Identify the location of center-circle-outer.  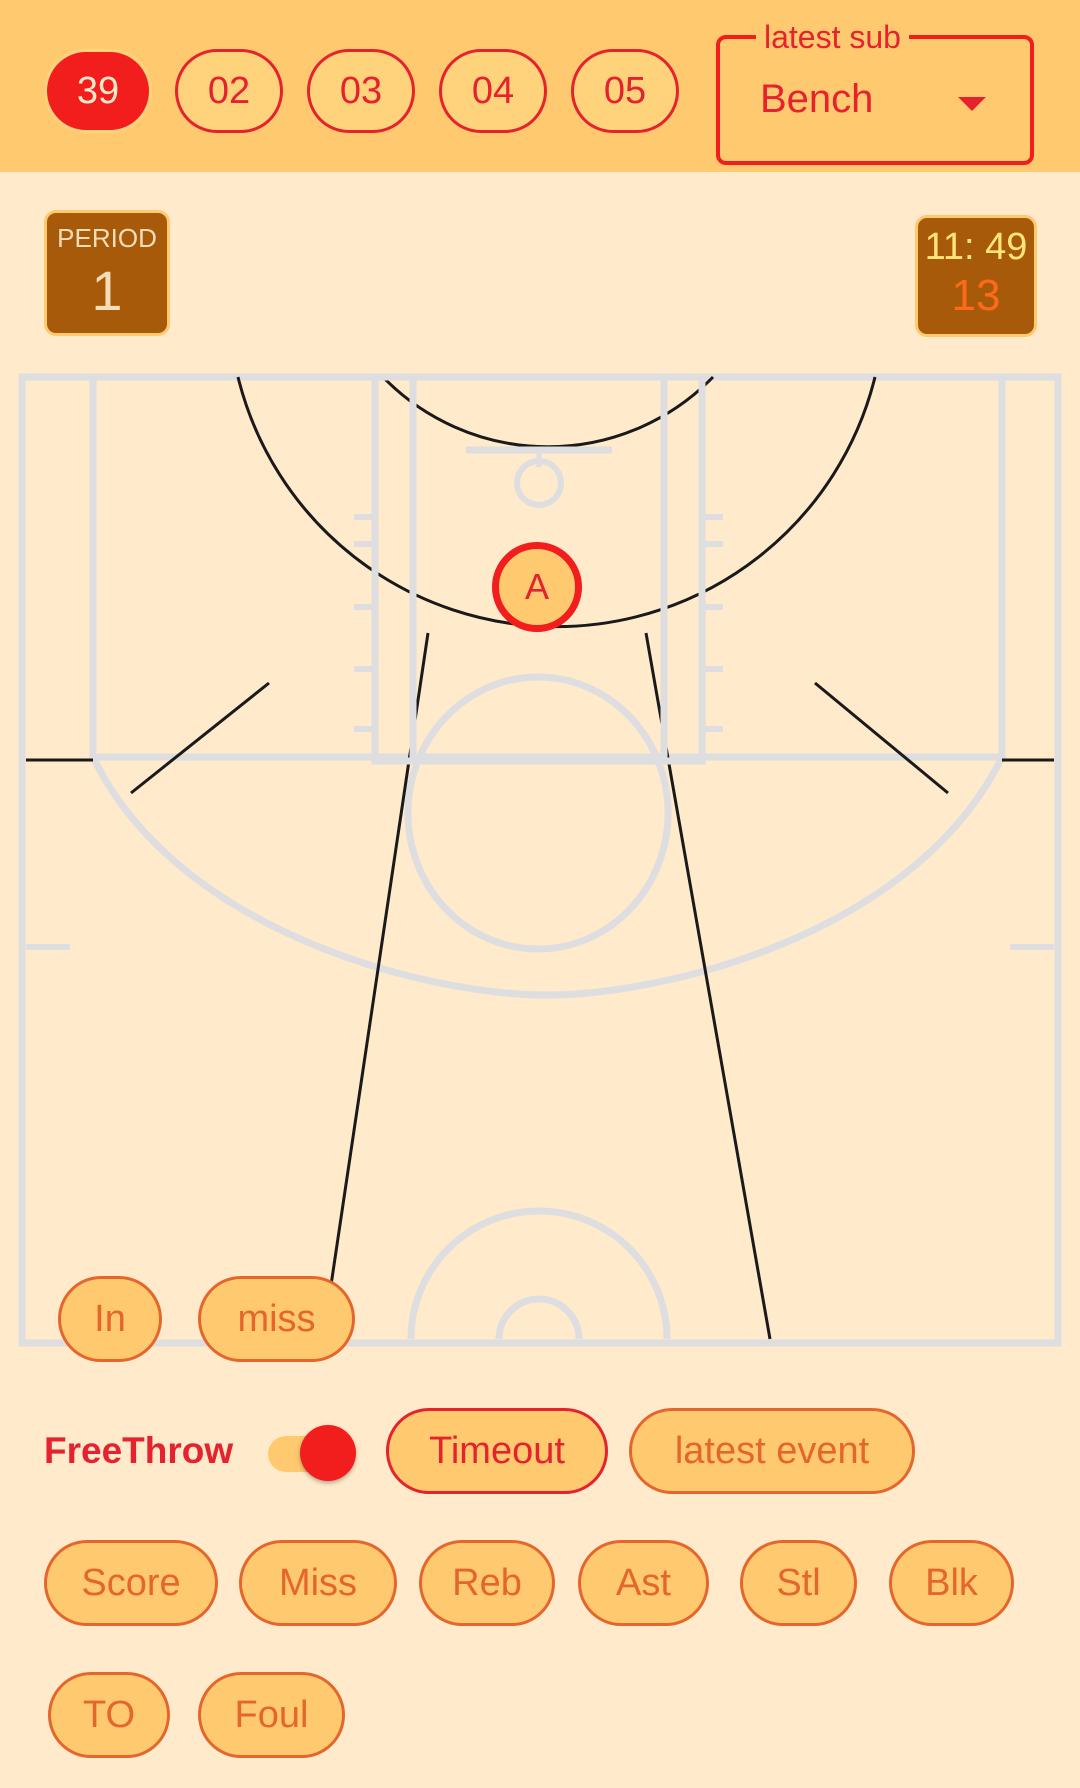
(539, 1273).